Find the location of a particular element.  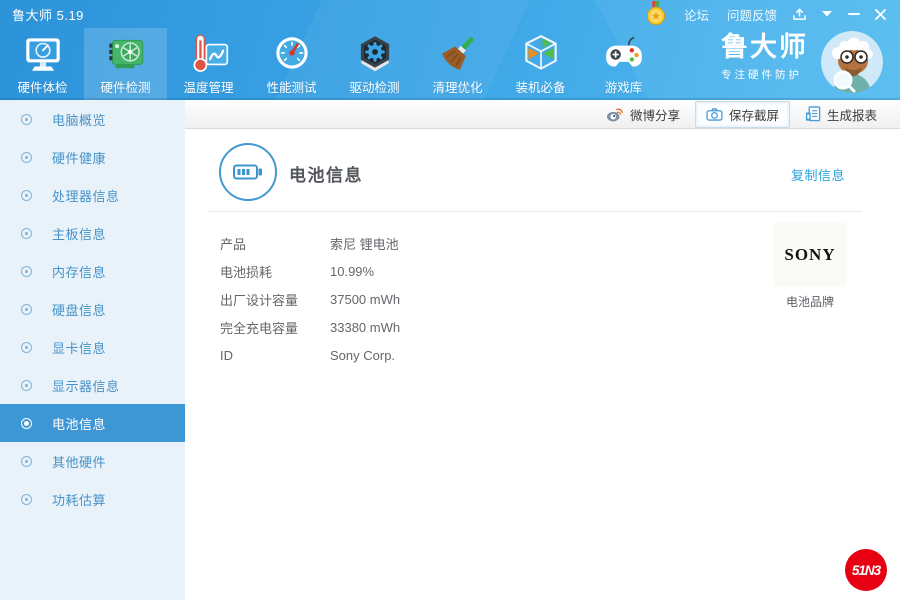

sidebar-item-label: 电脑概览 is located at coordinates (79, 120).